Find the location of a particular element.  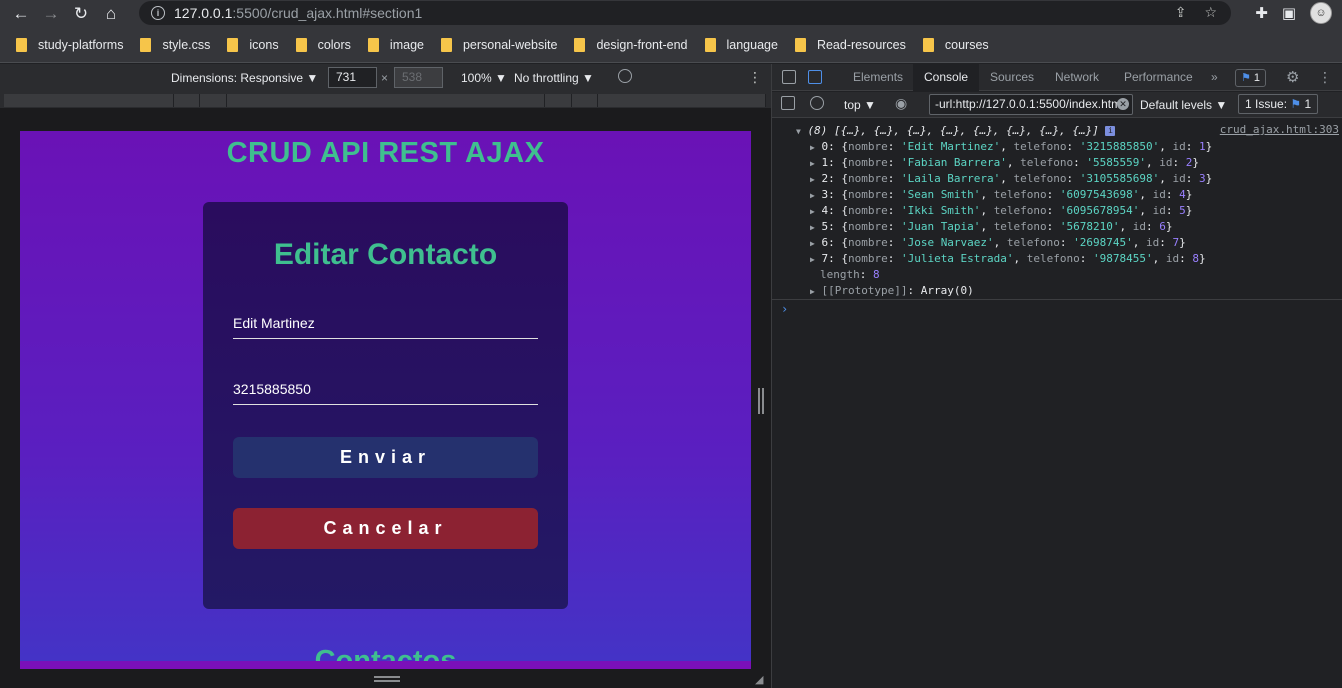

device-toggle-icon is located at coordinates (815, 77).